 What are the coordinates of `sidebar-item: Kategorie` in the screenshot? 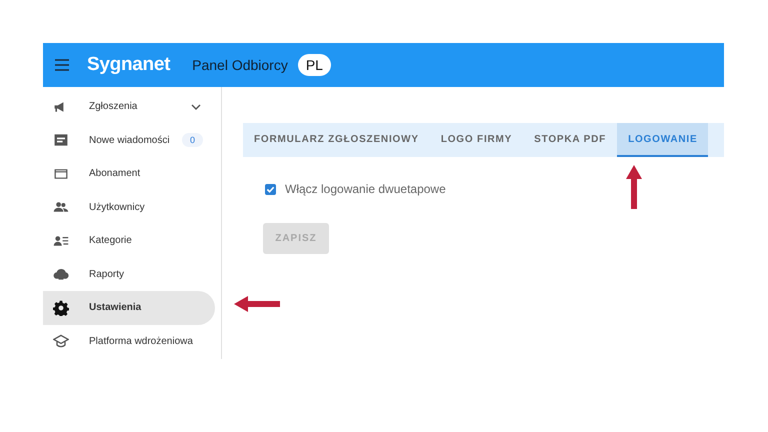 It's located at (129, 241).